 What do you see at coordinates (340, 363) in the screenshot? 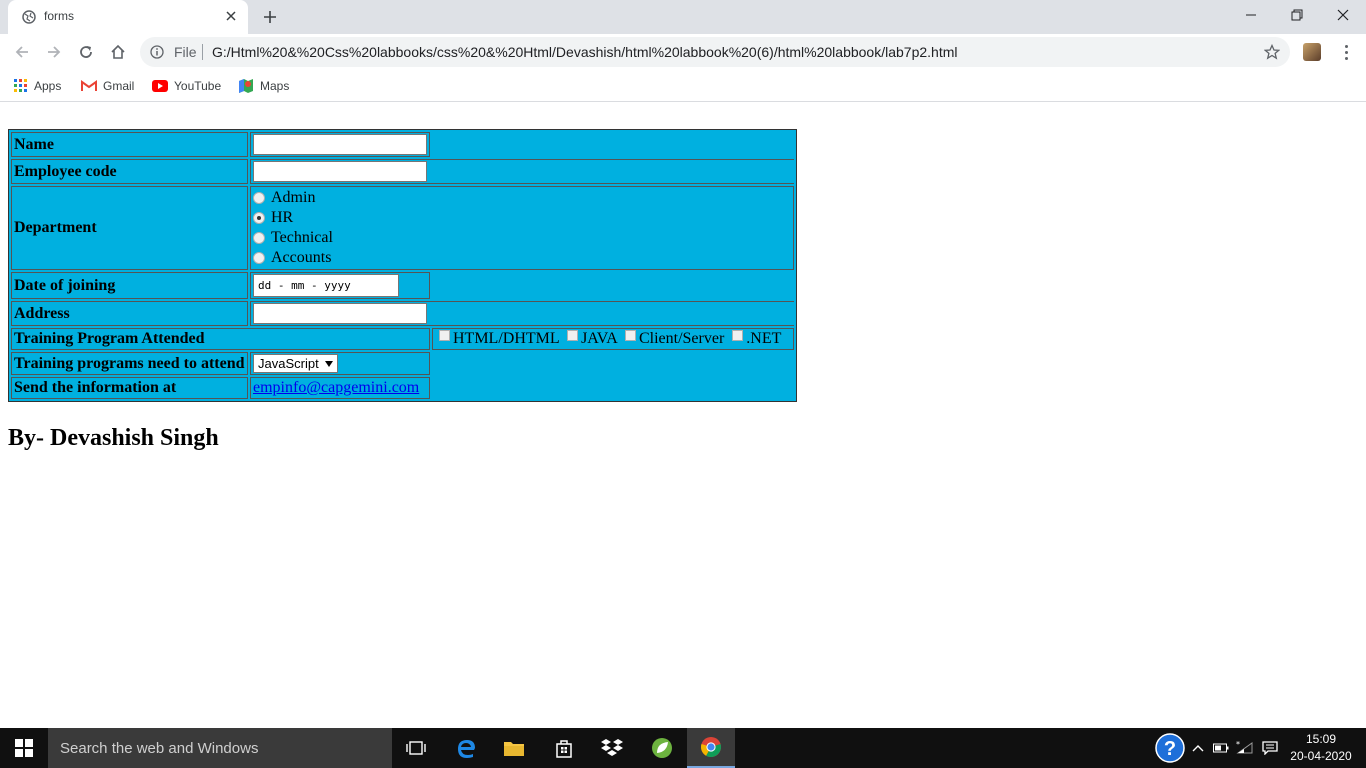
I see `training-need-cell: JavaScript` at bounding box center [340, 363].